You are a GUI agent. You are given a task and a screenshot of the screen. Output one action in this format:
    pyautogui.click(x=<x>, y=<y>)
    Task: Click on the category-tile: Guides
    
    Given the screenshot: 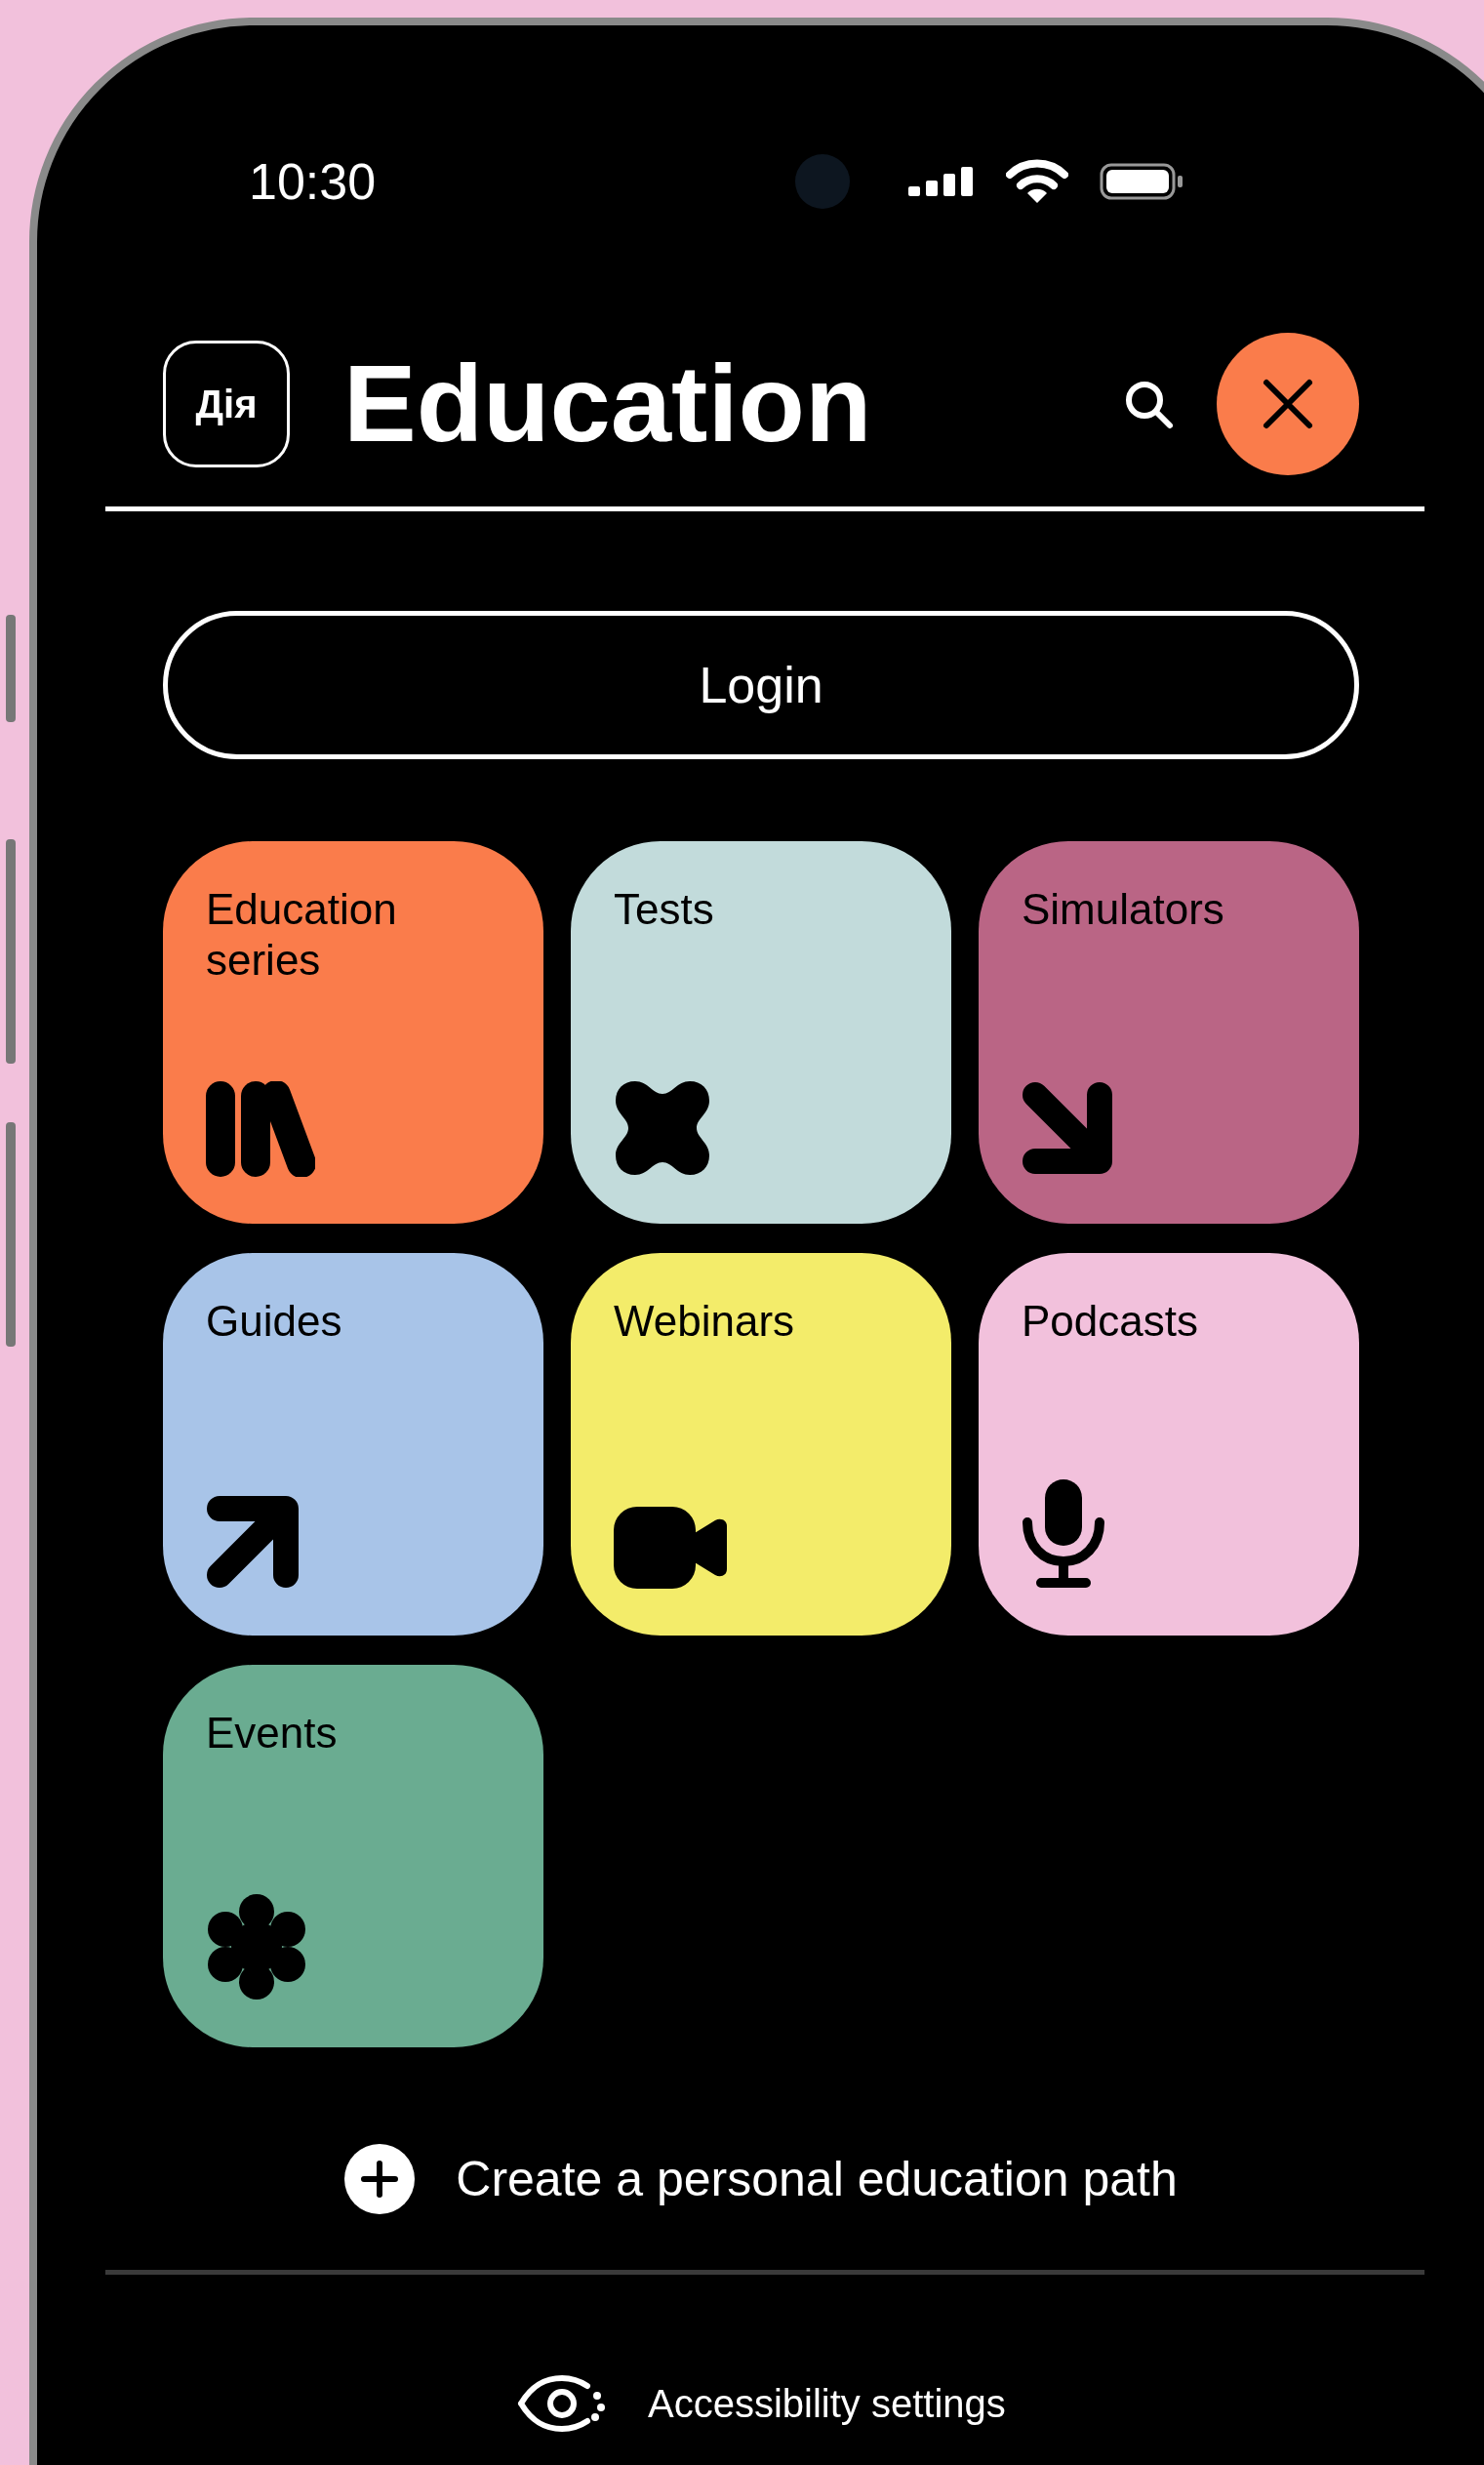 What is the action you would take?
    pyautogui.click(x=353, y=1444)
    